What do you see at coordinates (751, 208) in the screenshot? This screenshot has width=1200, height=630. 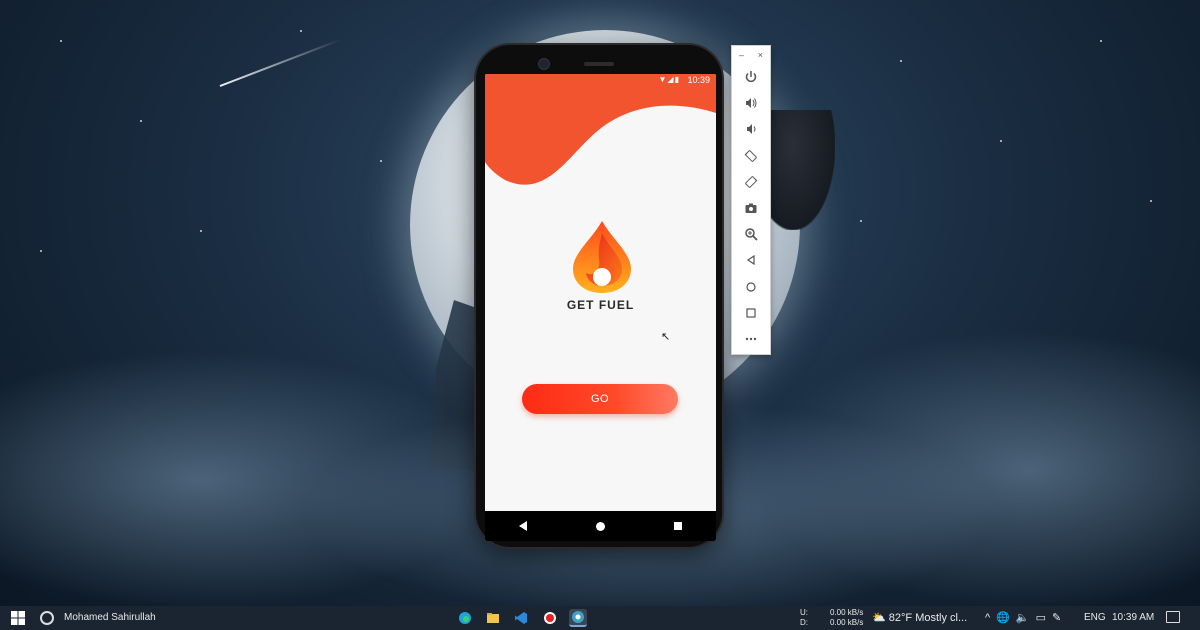 I see `camera-icon` at bounding box center [751, 208].